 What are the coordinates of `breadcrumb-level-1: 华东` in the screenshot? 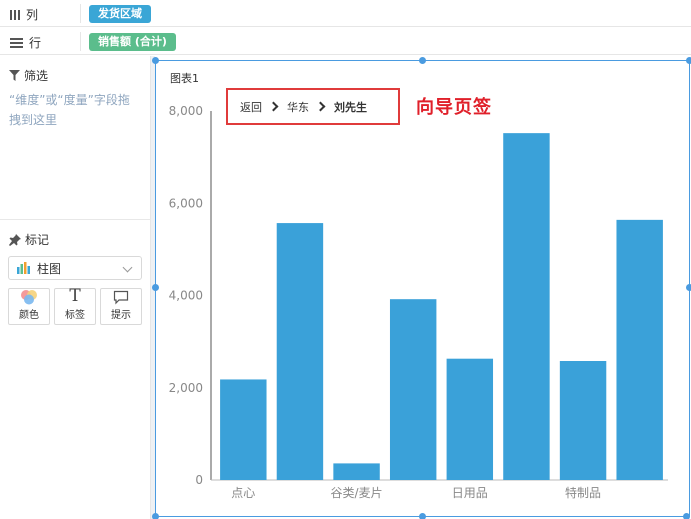 It's located at (298, 107).